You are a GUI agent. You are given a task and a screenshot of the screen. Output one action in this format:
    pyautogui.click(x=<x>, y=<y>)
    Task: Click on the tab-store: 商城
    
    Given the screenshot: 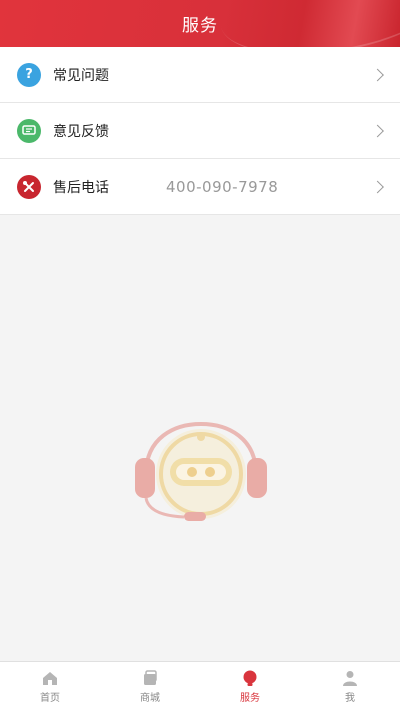 What is the action you would take?
    pyautogui.click(x=150, y=686)
    